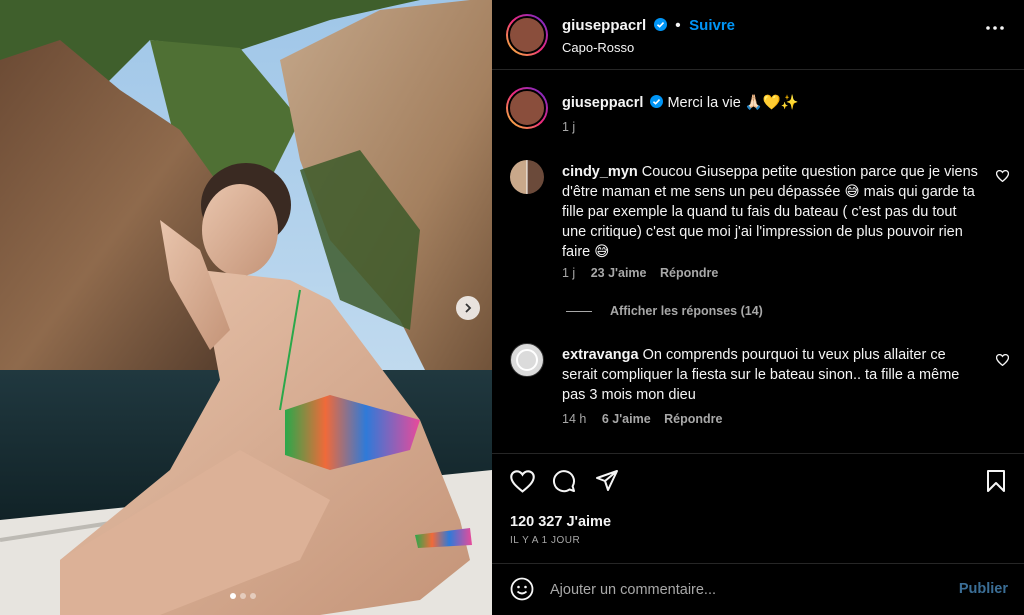  I want to click on caption-time: 1 j, so click(569, 127).